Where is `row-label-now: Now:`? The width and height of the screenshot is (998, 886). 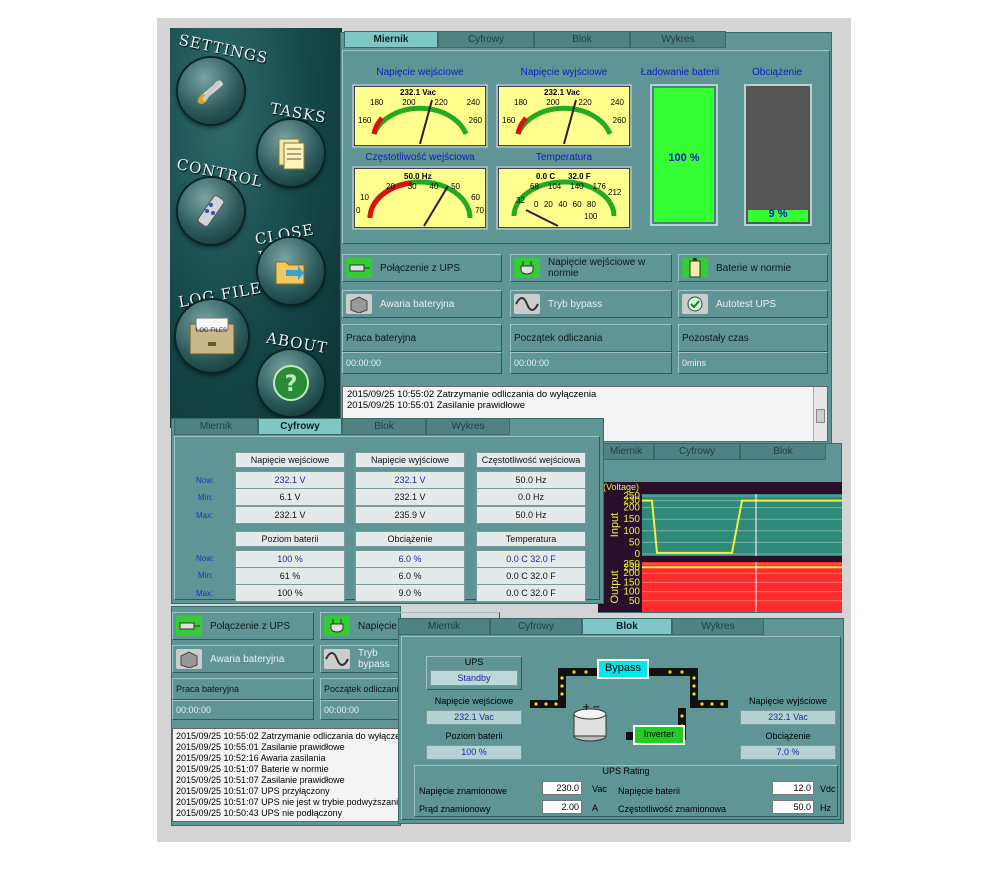 row-label-now: Now: is located at coordinates (205, 480).